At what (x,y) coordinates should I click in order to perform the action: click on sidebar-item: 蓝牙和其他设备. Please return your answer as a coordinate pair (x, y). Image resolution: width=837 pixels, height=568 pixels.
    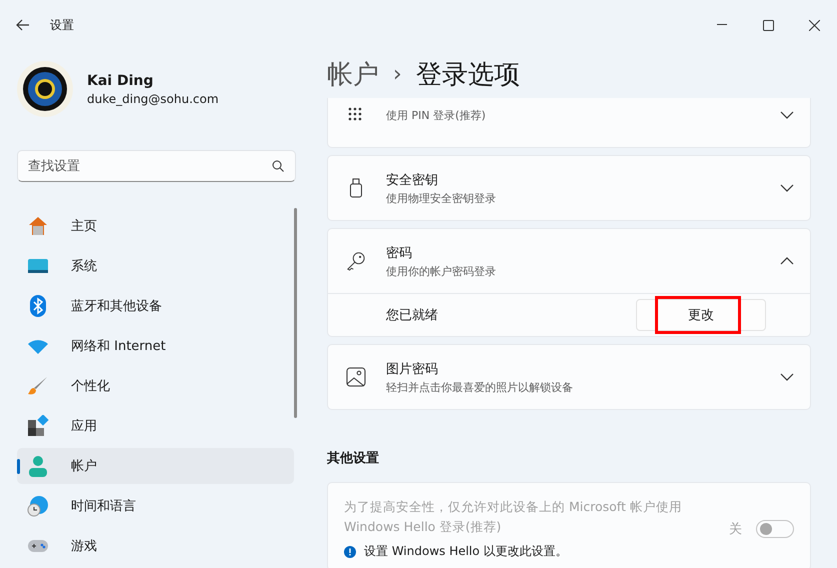
    Looking at the image, I should click on (155, 306).